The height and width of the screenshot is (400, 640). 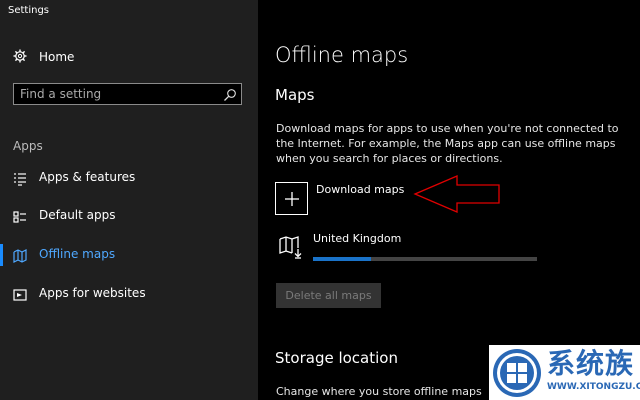 I want to click on default-apps-icon, so click(x=20, y=216).